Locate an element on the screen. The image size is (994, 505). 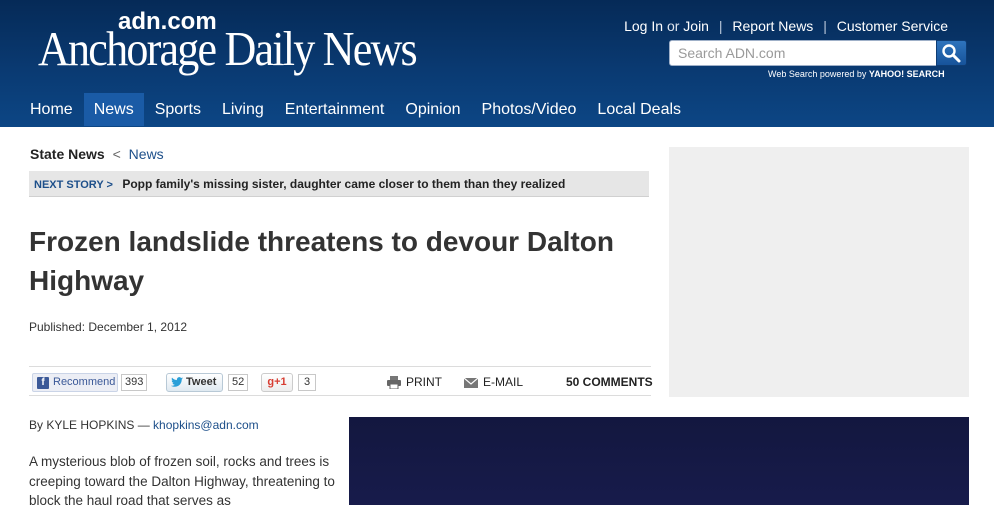
powered-text: Web Search powered by is located at coordinates (817, 74).